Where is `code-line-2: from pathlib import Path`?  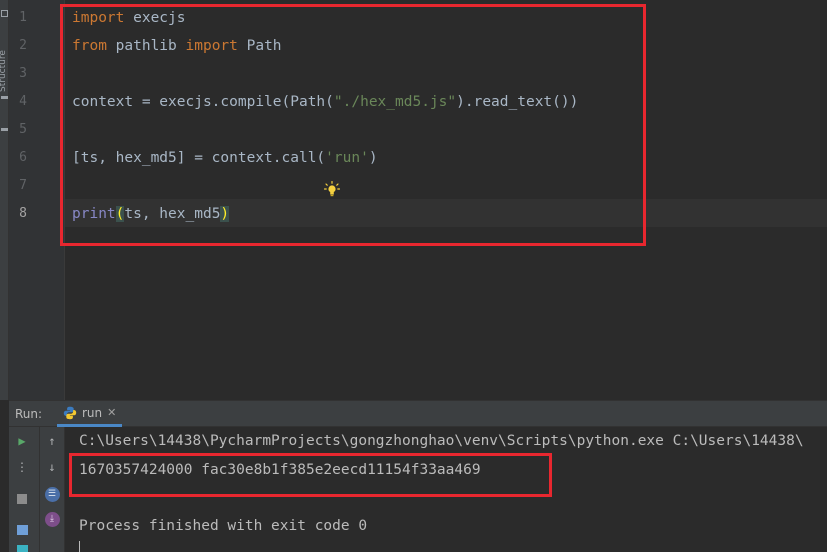 code-line-2: from pathlib import Path is located at coordinates (177, 46).